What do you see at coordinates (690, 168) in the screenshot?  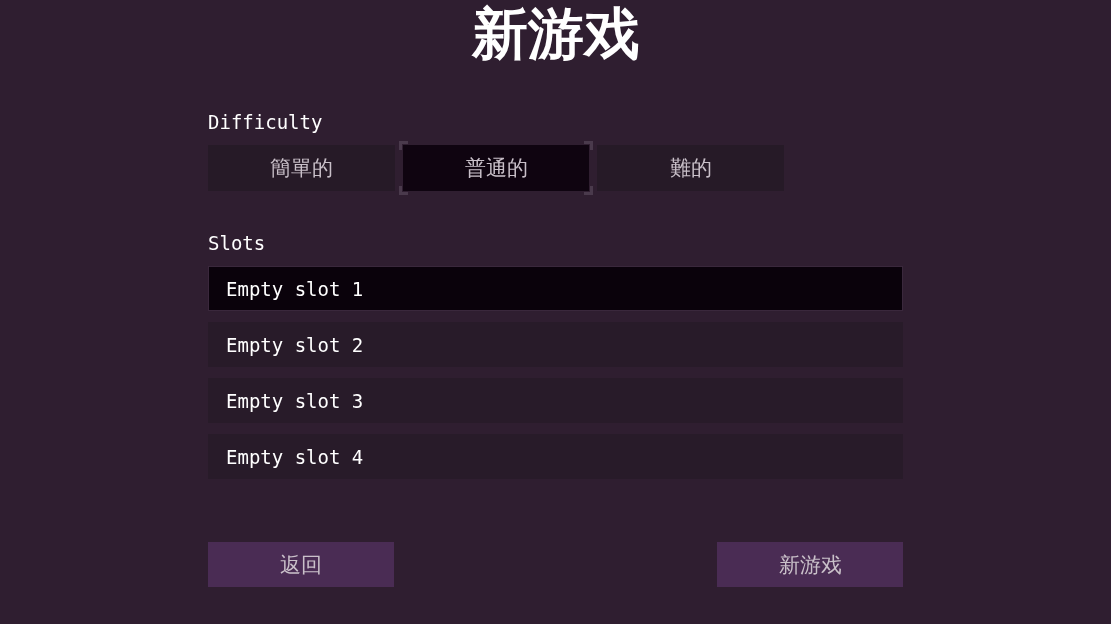 I see `difficulty-option: 難的` at bounding box center [690, 168].